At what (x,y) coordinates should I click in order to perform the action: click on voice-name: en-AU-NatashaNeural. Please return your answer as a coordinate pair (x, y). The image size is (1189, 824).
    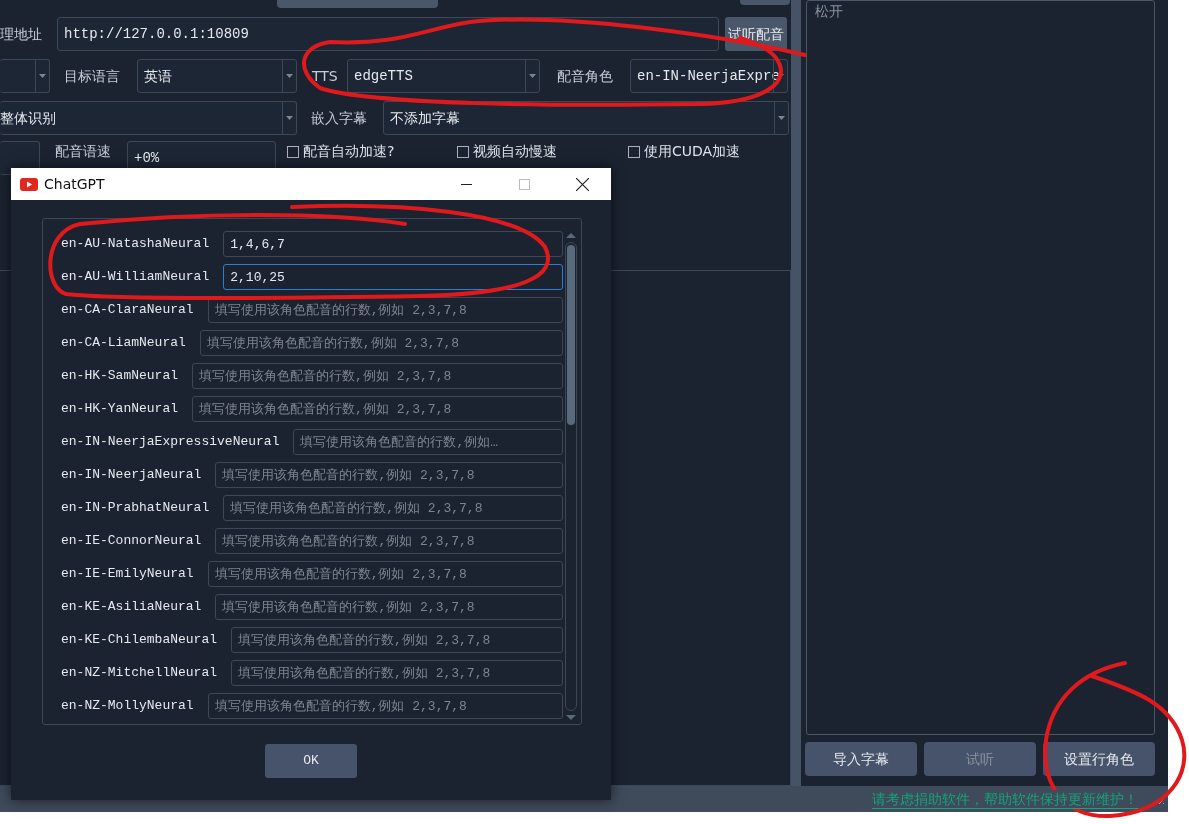
    Looking at the image, I should click on (135, 244).